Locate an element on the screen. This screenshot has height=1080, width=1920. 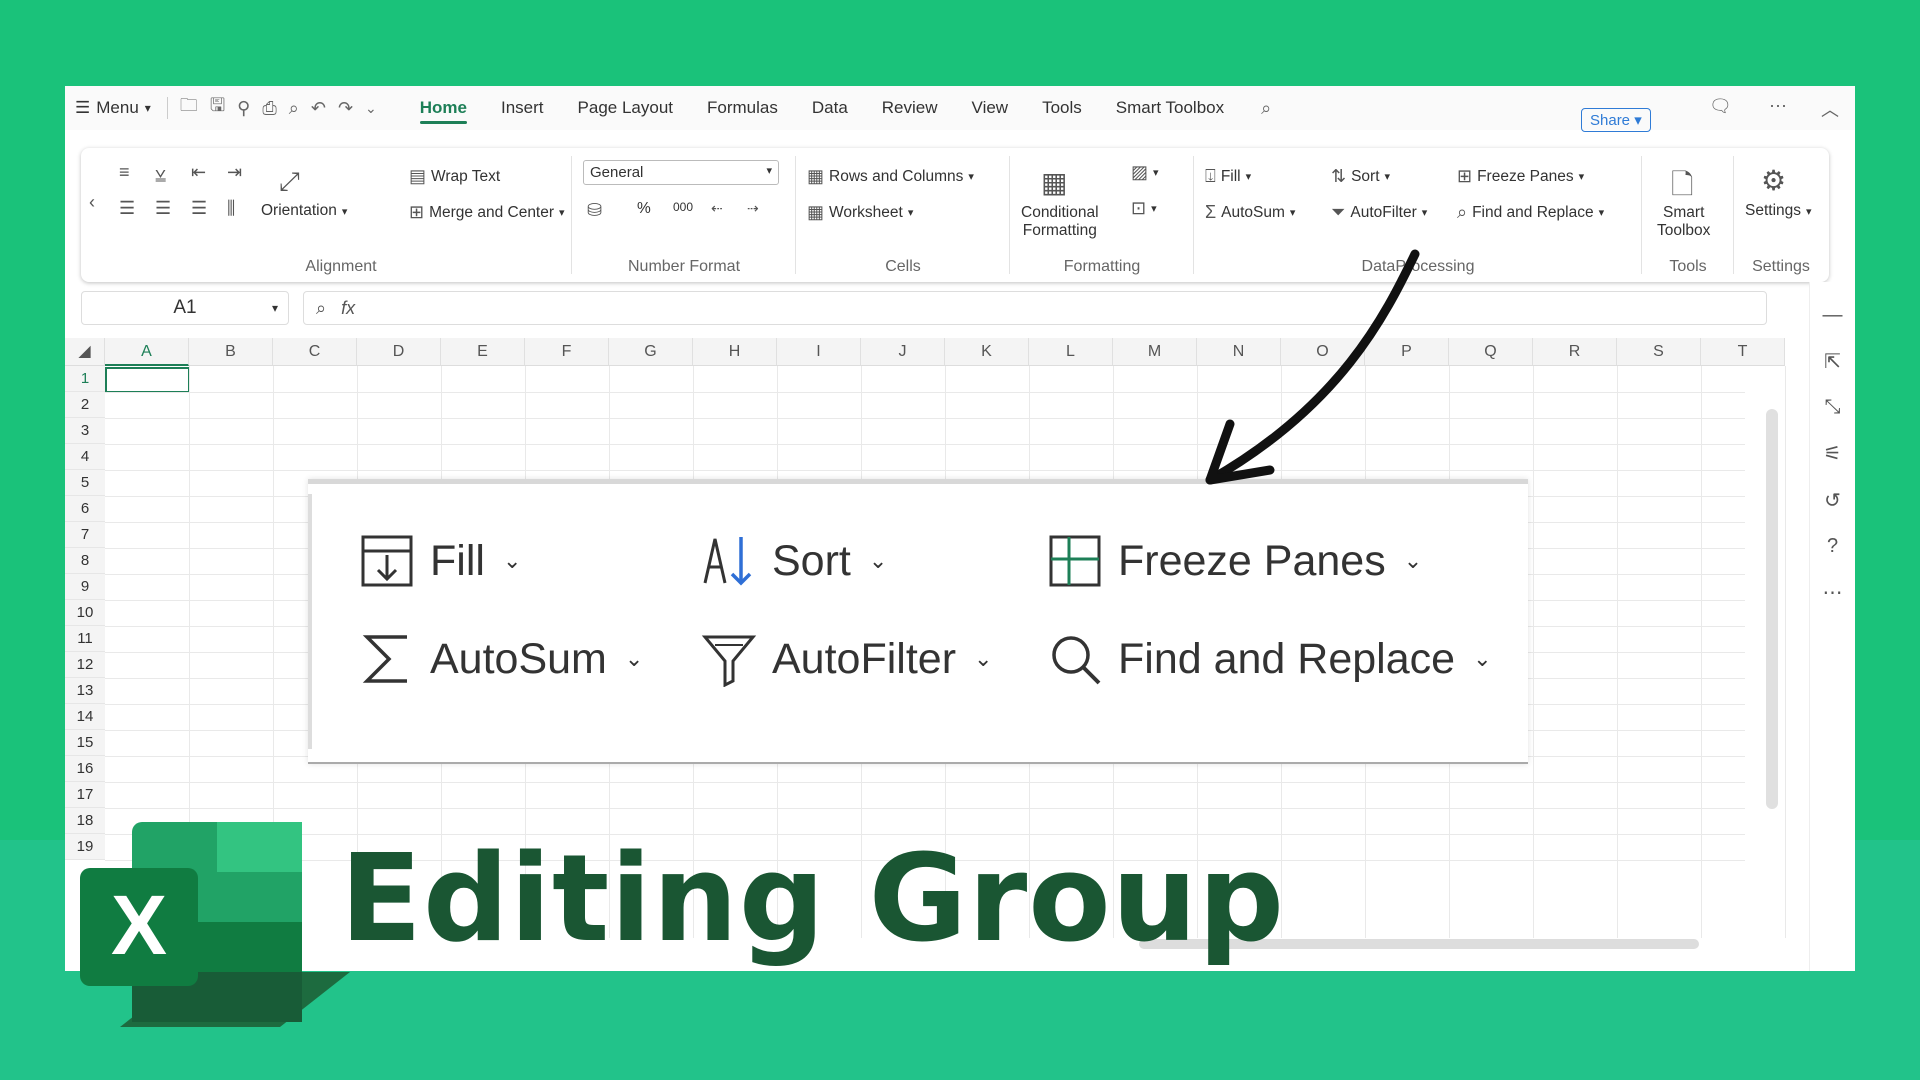
vertical-scrollbar is located at coordinates (1772, 609).